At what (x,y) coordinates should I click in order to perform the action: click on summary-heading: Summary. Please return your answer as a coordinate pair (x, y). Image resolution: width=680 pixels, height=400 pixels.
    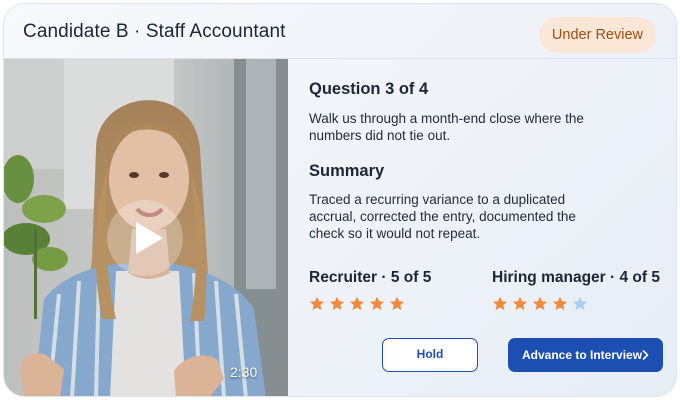
    Looking at the image, I should click on (347, 171).